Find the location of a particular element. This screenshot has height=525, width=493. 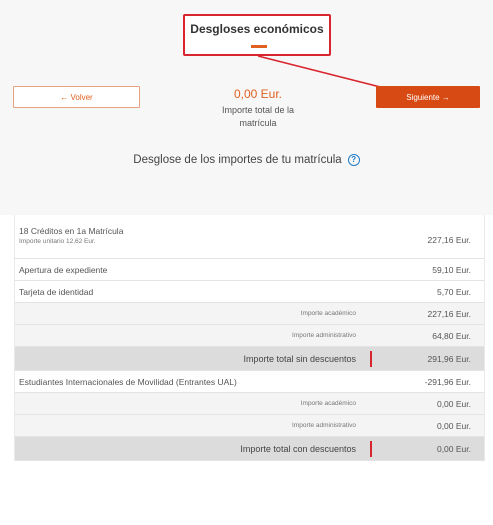

total-row: Importe total con descuentos 0,00 Eur. is located at coordinates (249, 449).